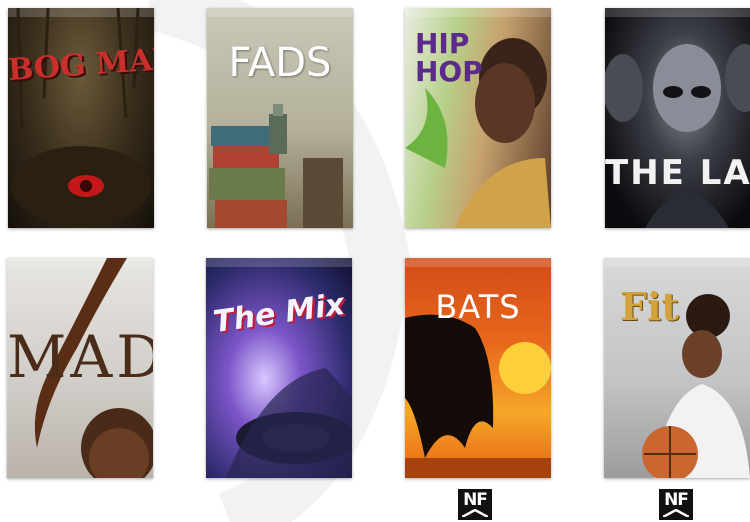 Image resolution: width=750 pixels, height=522 pixels. Describe the element at coordinates (80, 357) in the screenshot. I see `book-title: MAD` at that location.